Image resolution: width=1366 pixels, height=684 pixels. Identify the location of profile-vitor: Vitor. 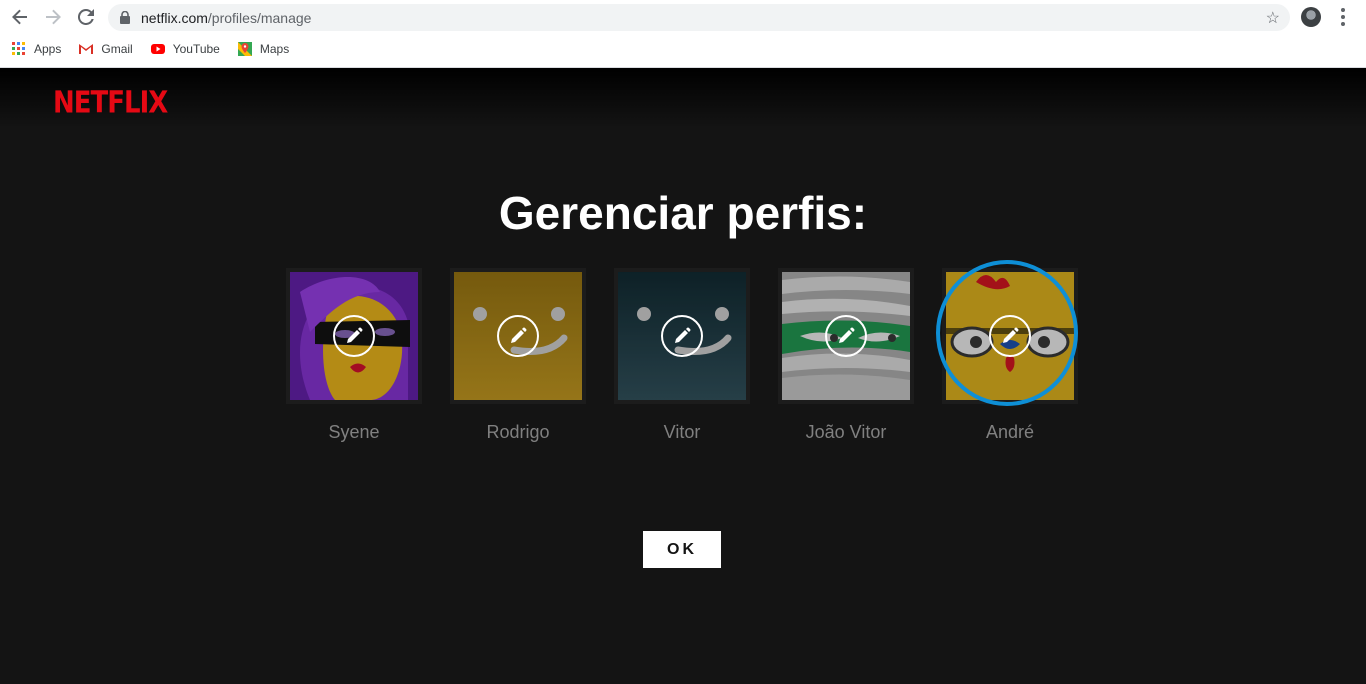
(682, 355).